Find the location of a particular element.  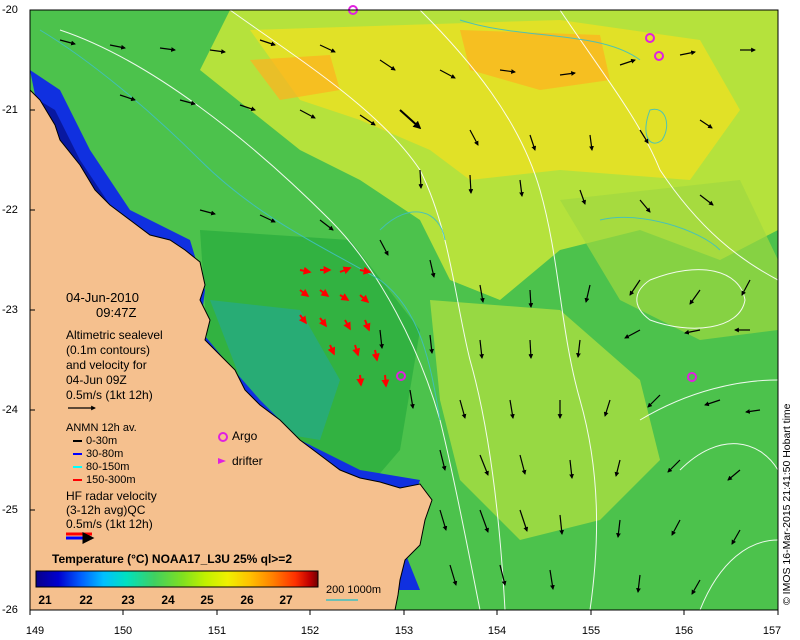

colorbar-label: 27 is located at coordinates (286, 600).